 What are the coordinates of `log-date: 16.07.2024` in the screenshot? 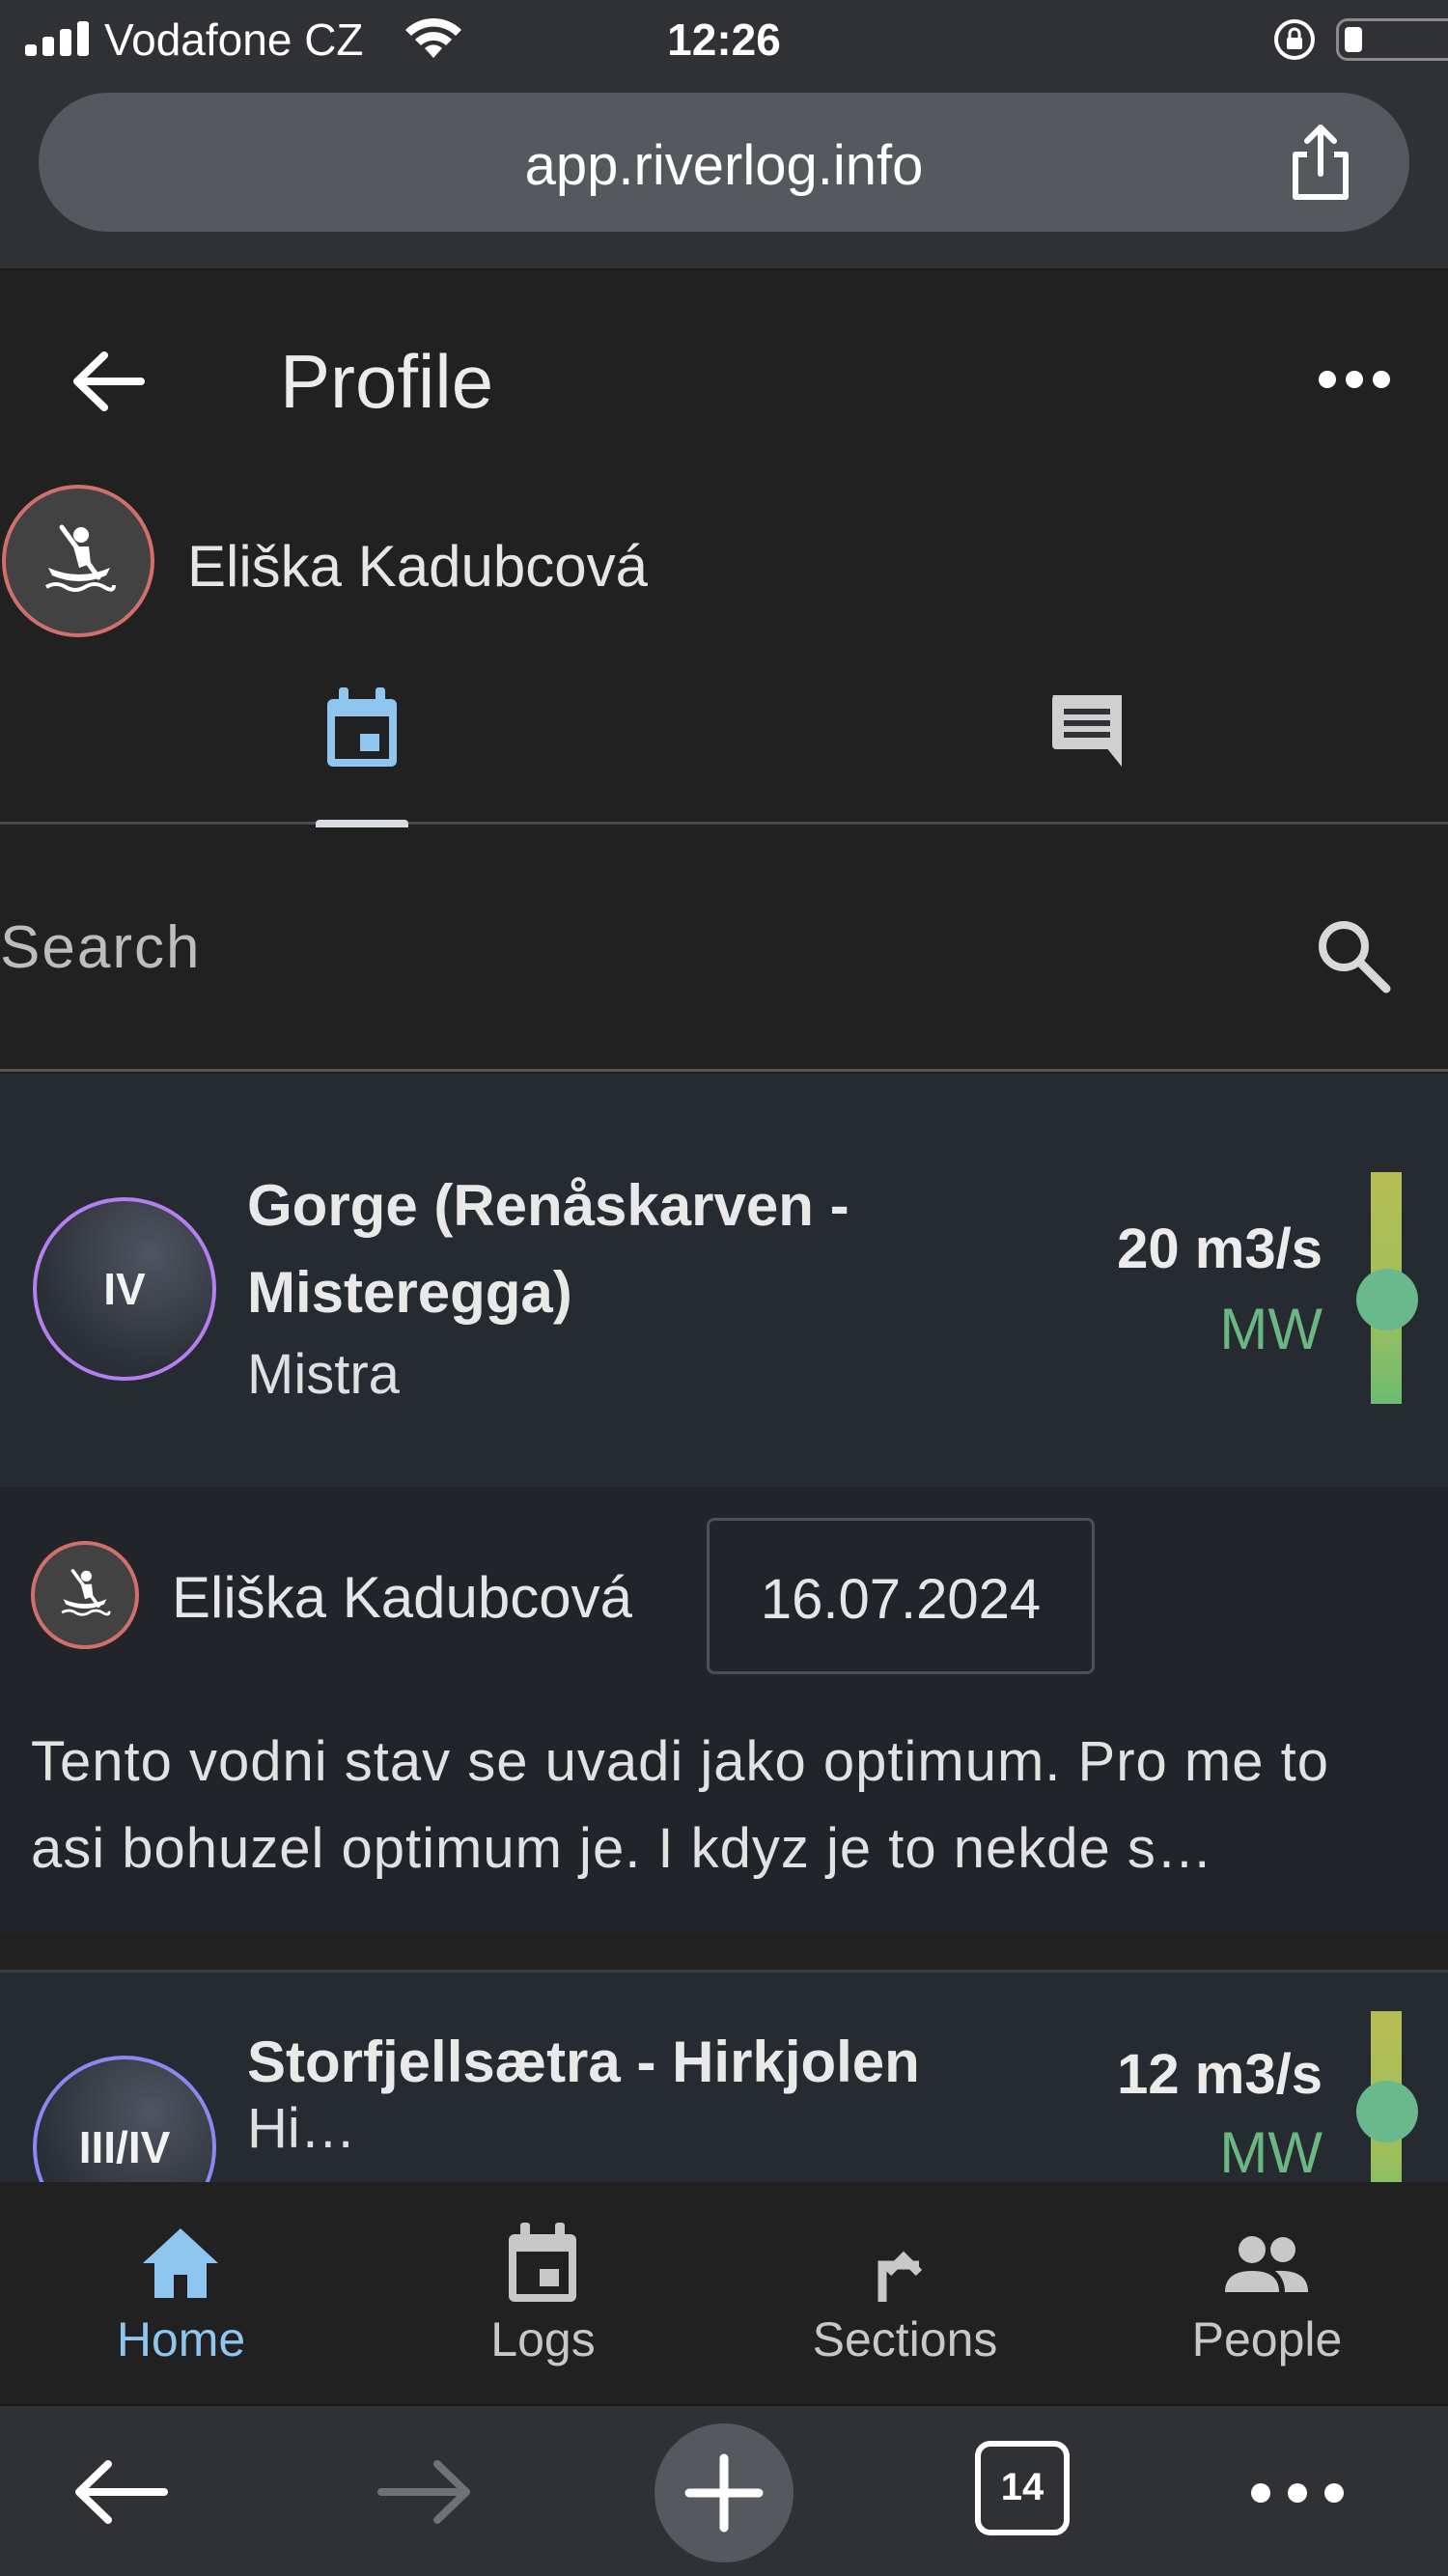 It's located at (901, 1600).